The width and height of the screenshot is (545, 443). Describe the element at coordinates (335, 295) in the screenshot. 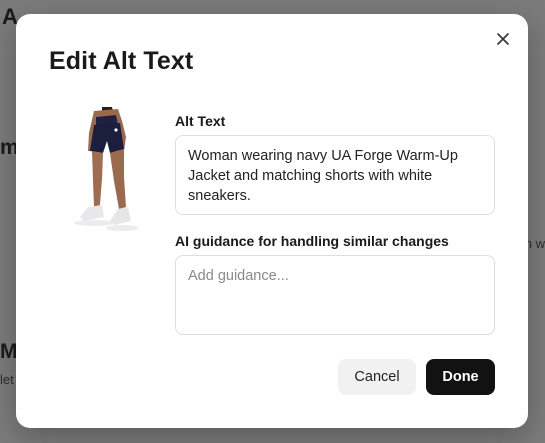

I see `ai-guidance-field` at that location.